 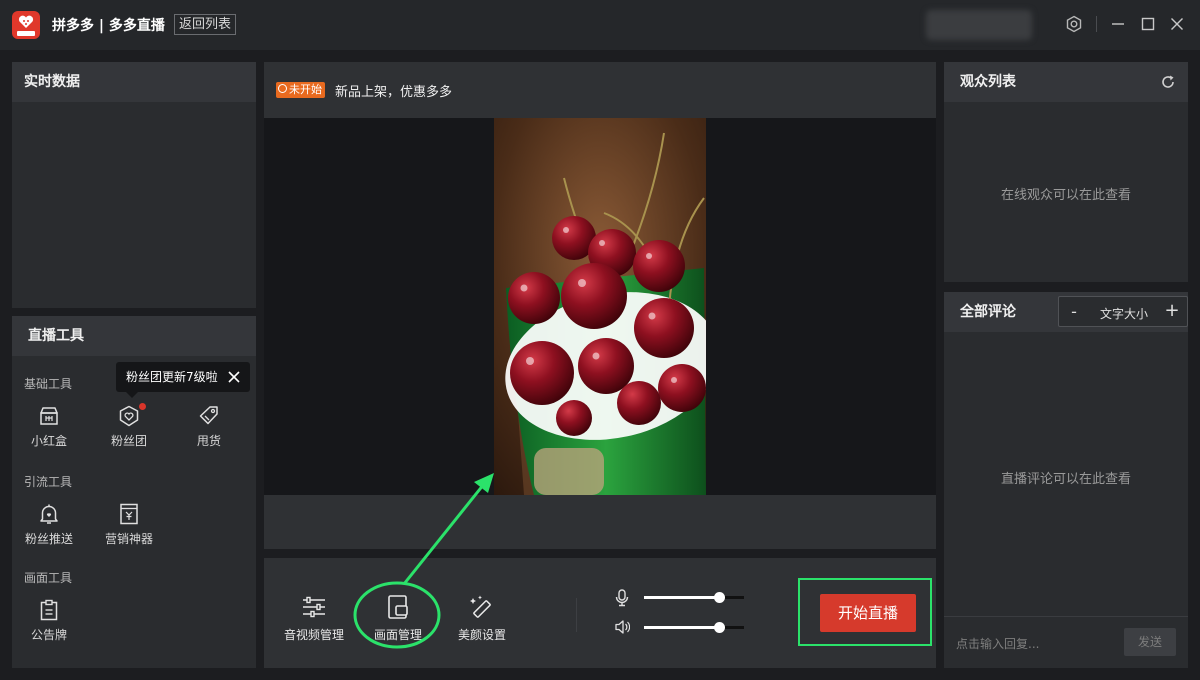 I want to click on fan-club-update-tooltip: 粉丝团更新7级啦, so click(x=183, y=380).